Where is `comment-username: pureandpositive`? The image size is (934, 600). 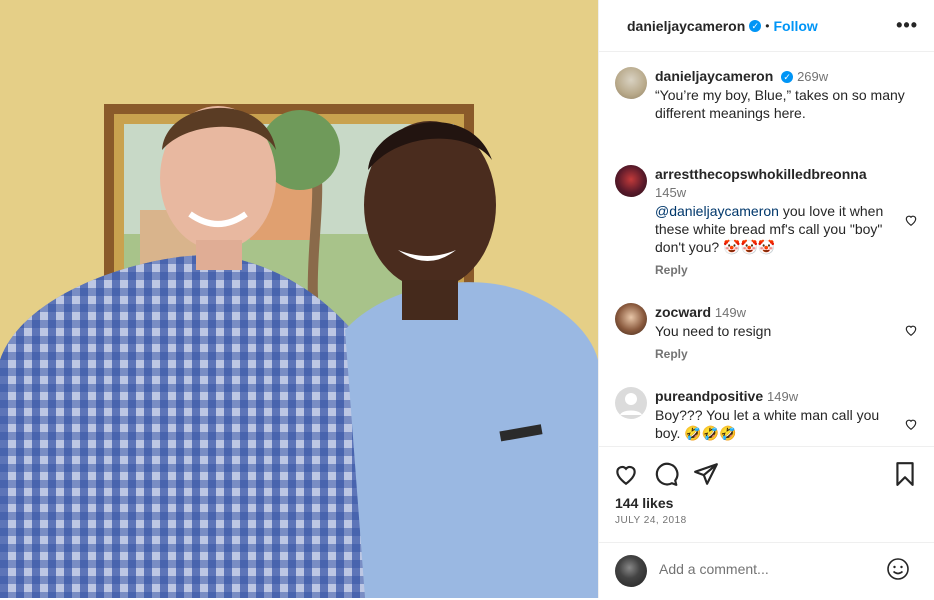 comment-username: pureandpositive is located at coordinates (709, 396).